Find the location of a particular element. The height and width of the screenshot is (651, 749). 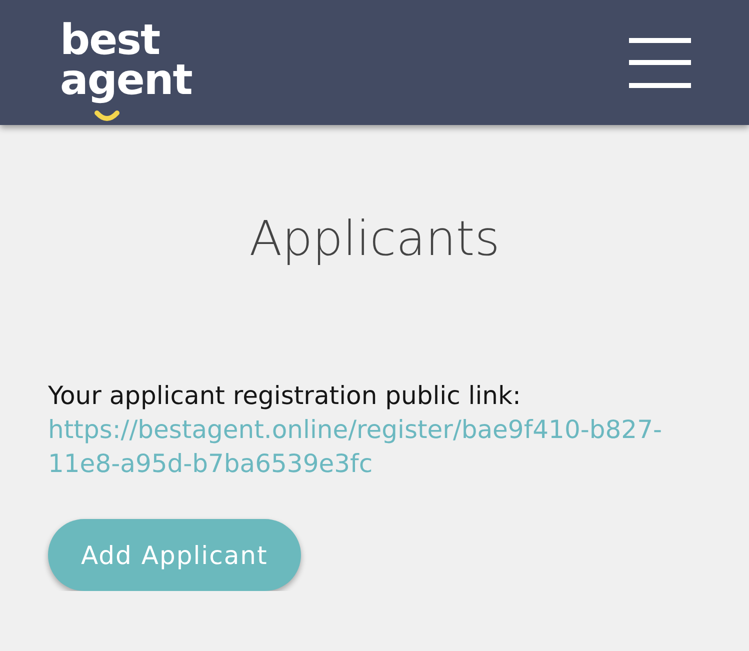

smile-icon is located at coordinates (107, 116).